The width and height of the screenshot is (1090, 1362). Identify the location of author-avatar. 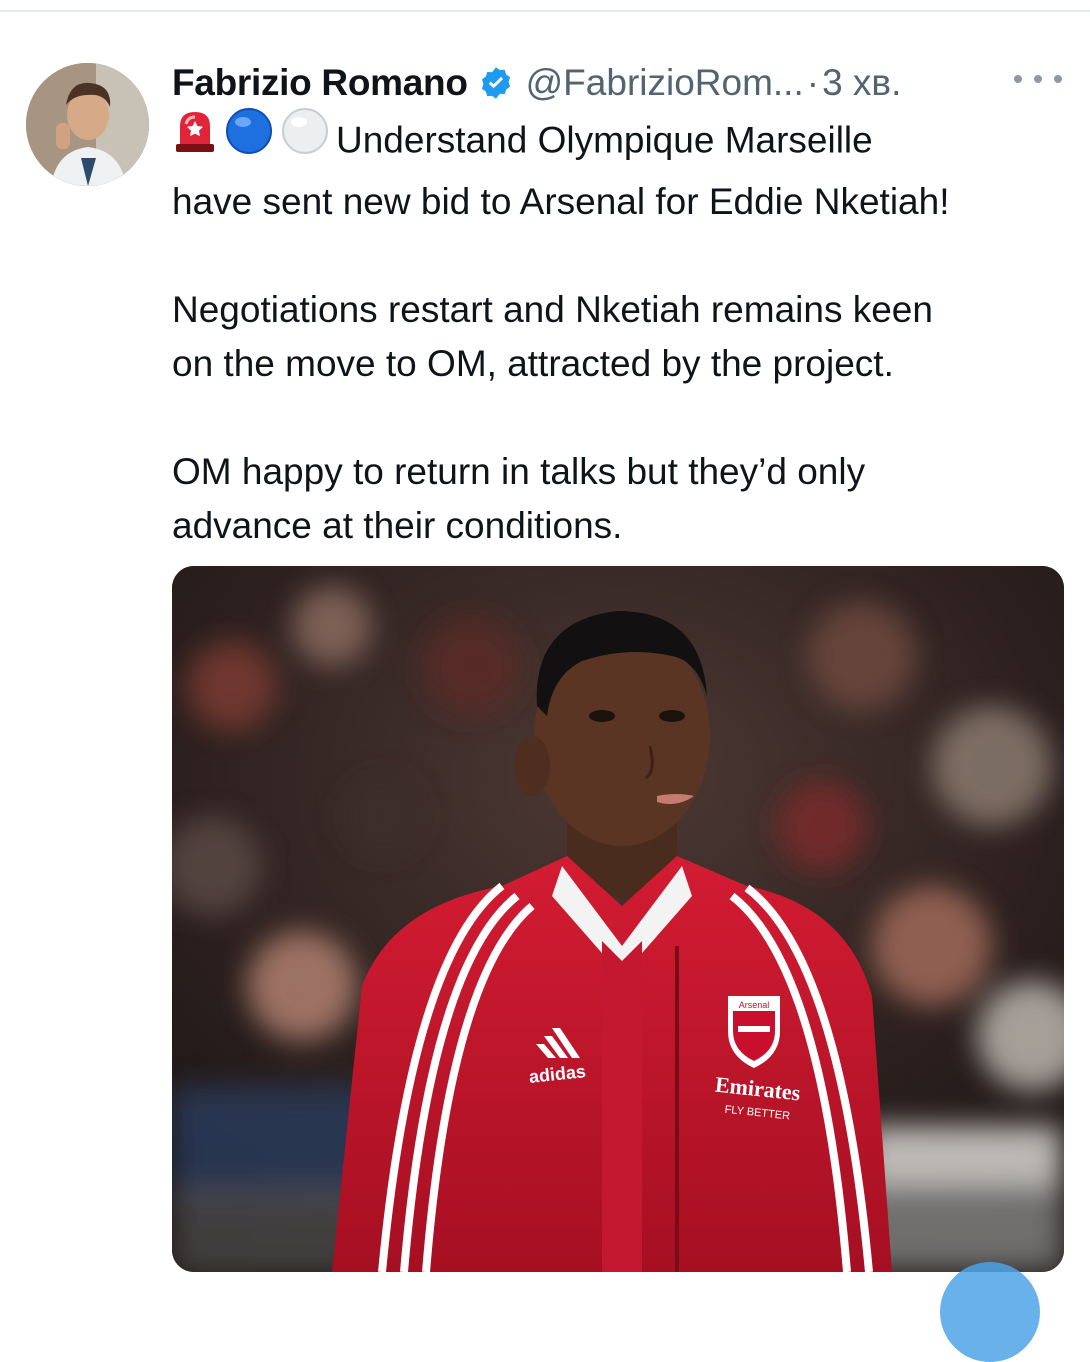
(87, 124).